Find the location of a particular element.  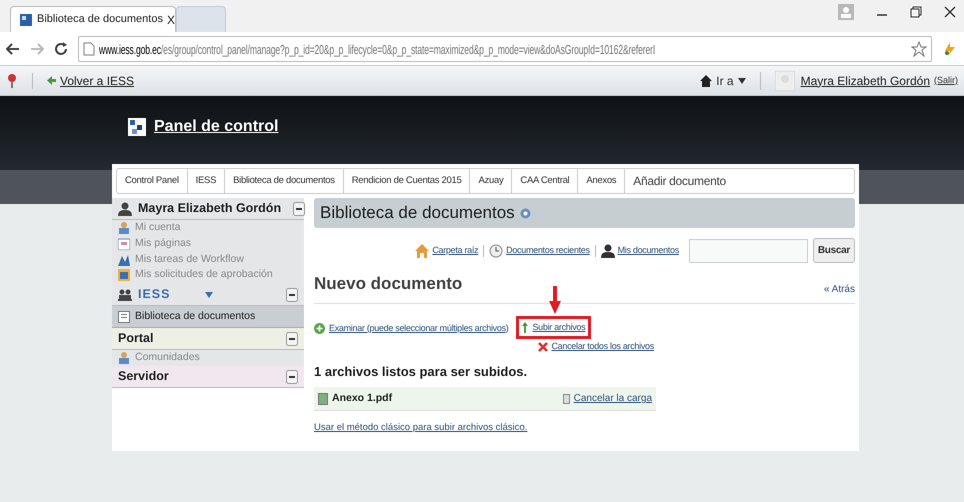

close-icon is located at coordinates (950, 12).